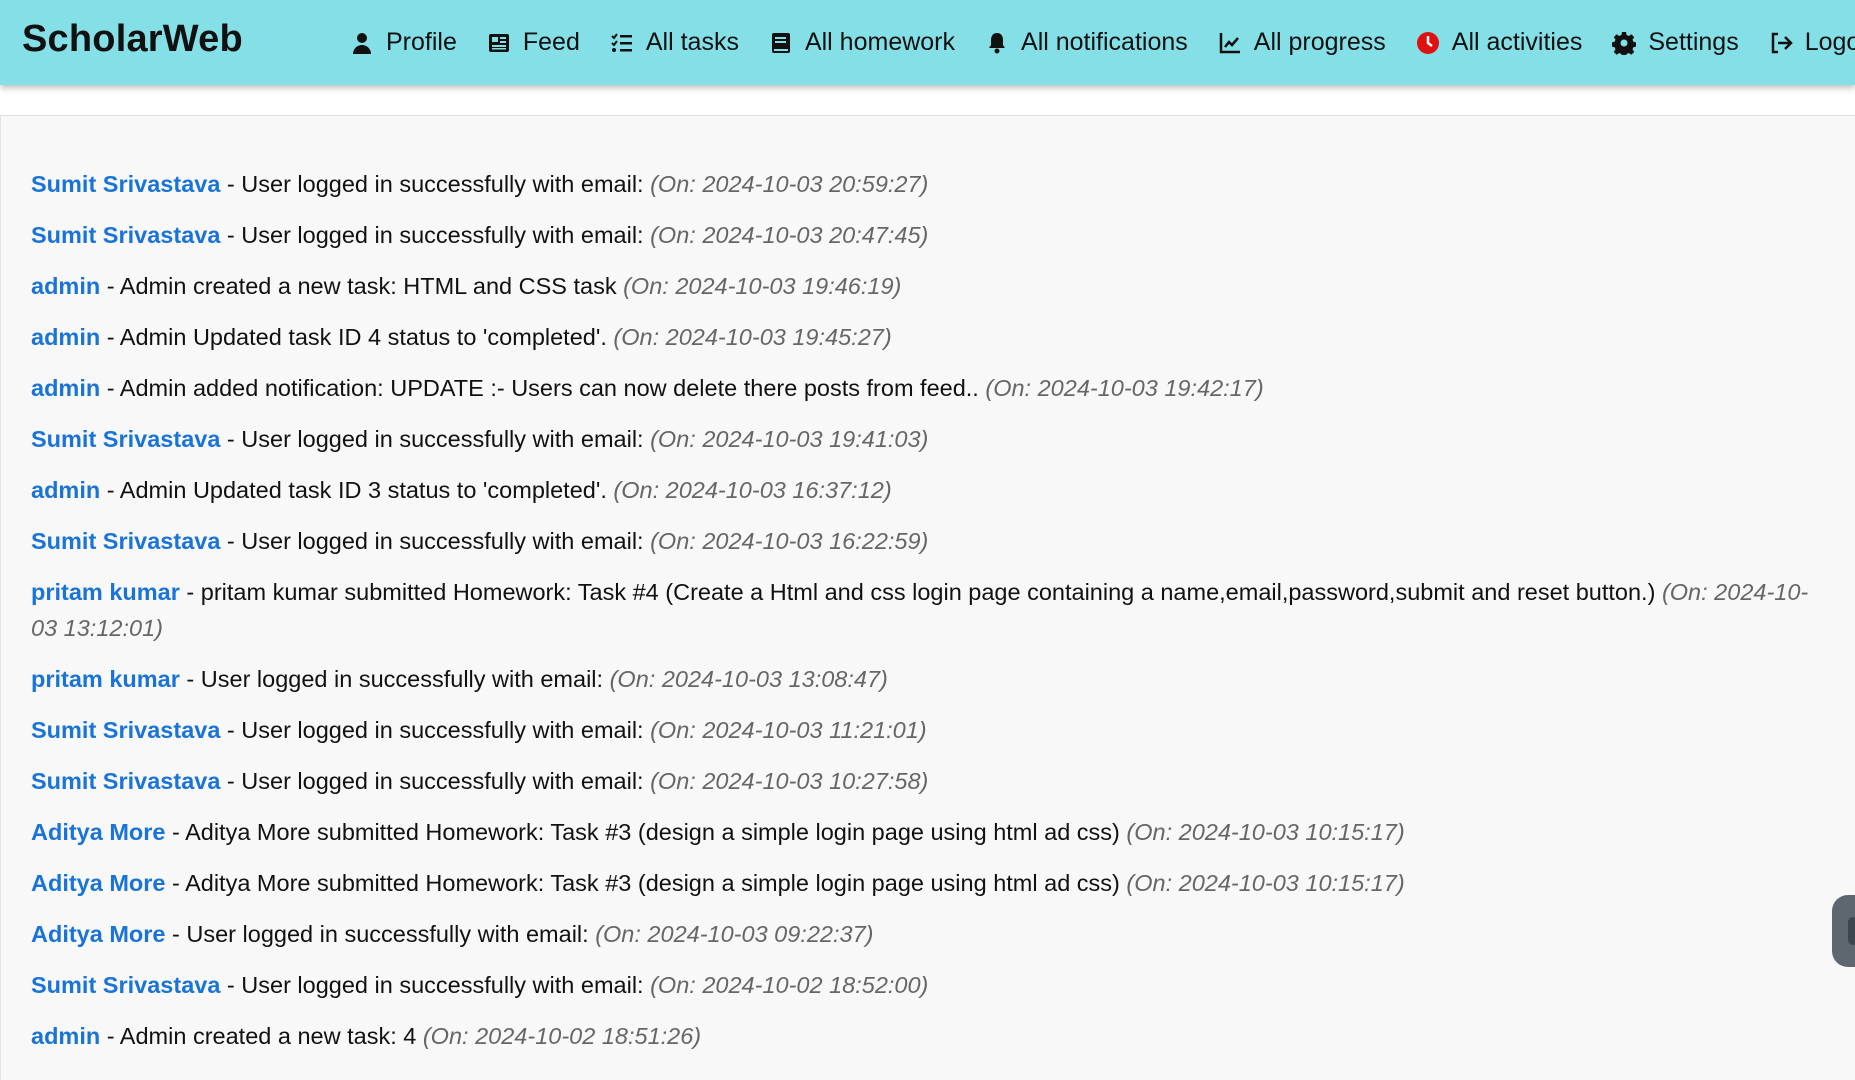 The height and width of the screenshot is (1080, 1855). Describe the element at coordinates (1693, 42) in the screenshot. I see `nav-item-label: Settings` at that location.